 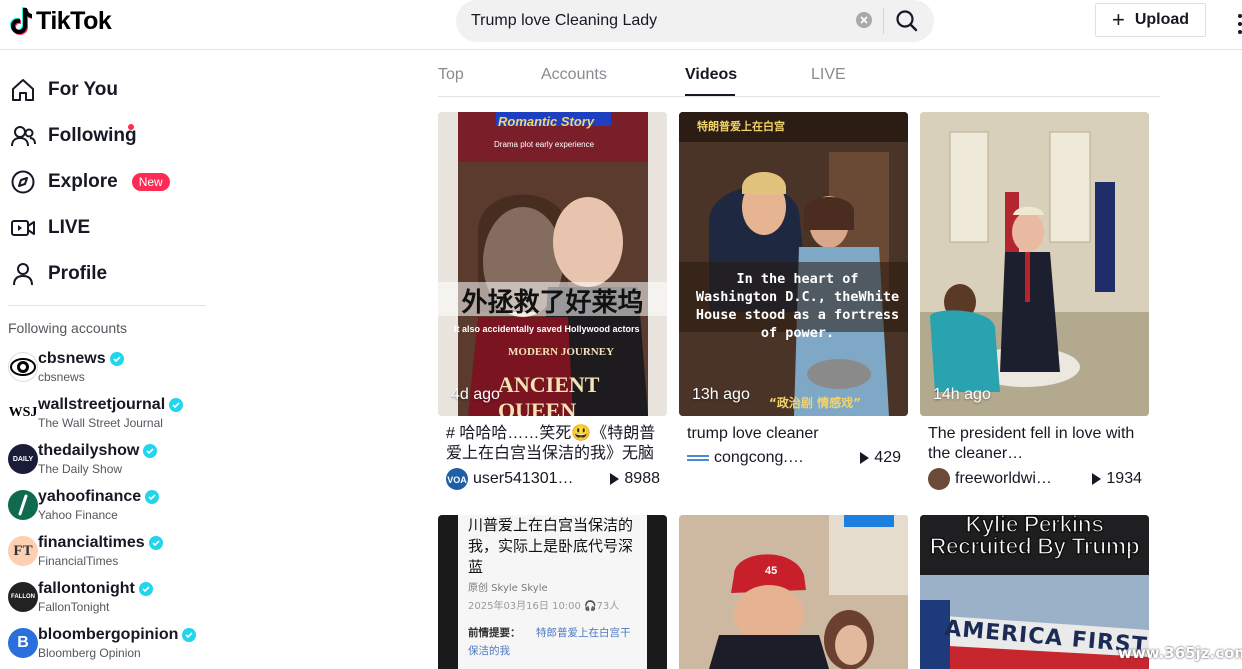 I want to click on nav-explore: Explore New, so click(x=90, y=182).